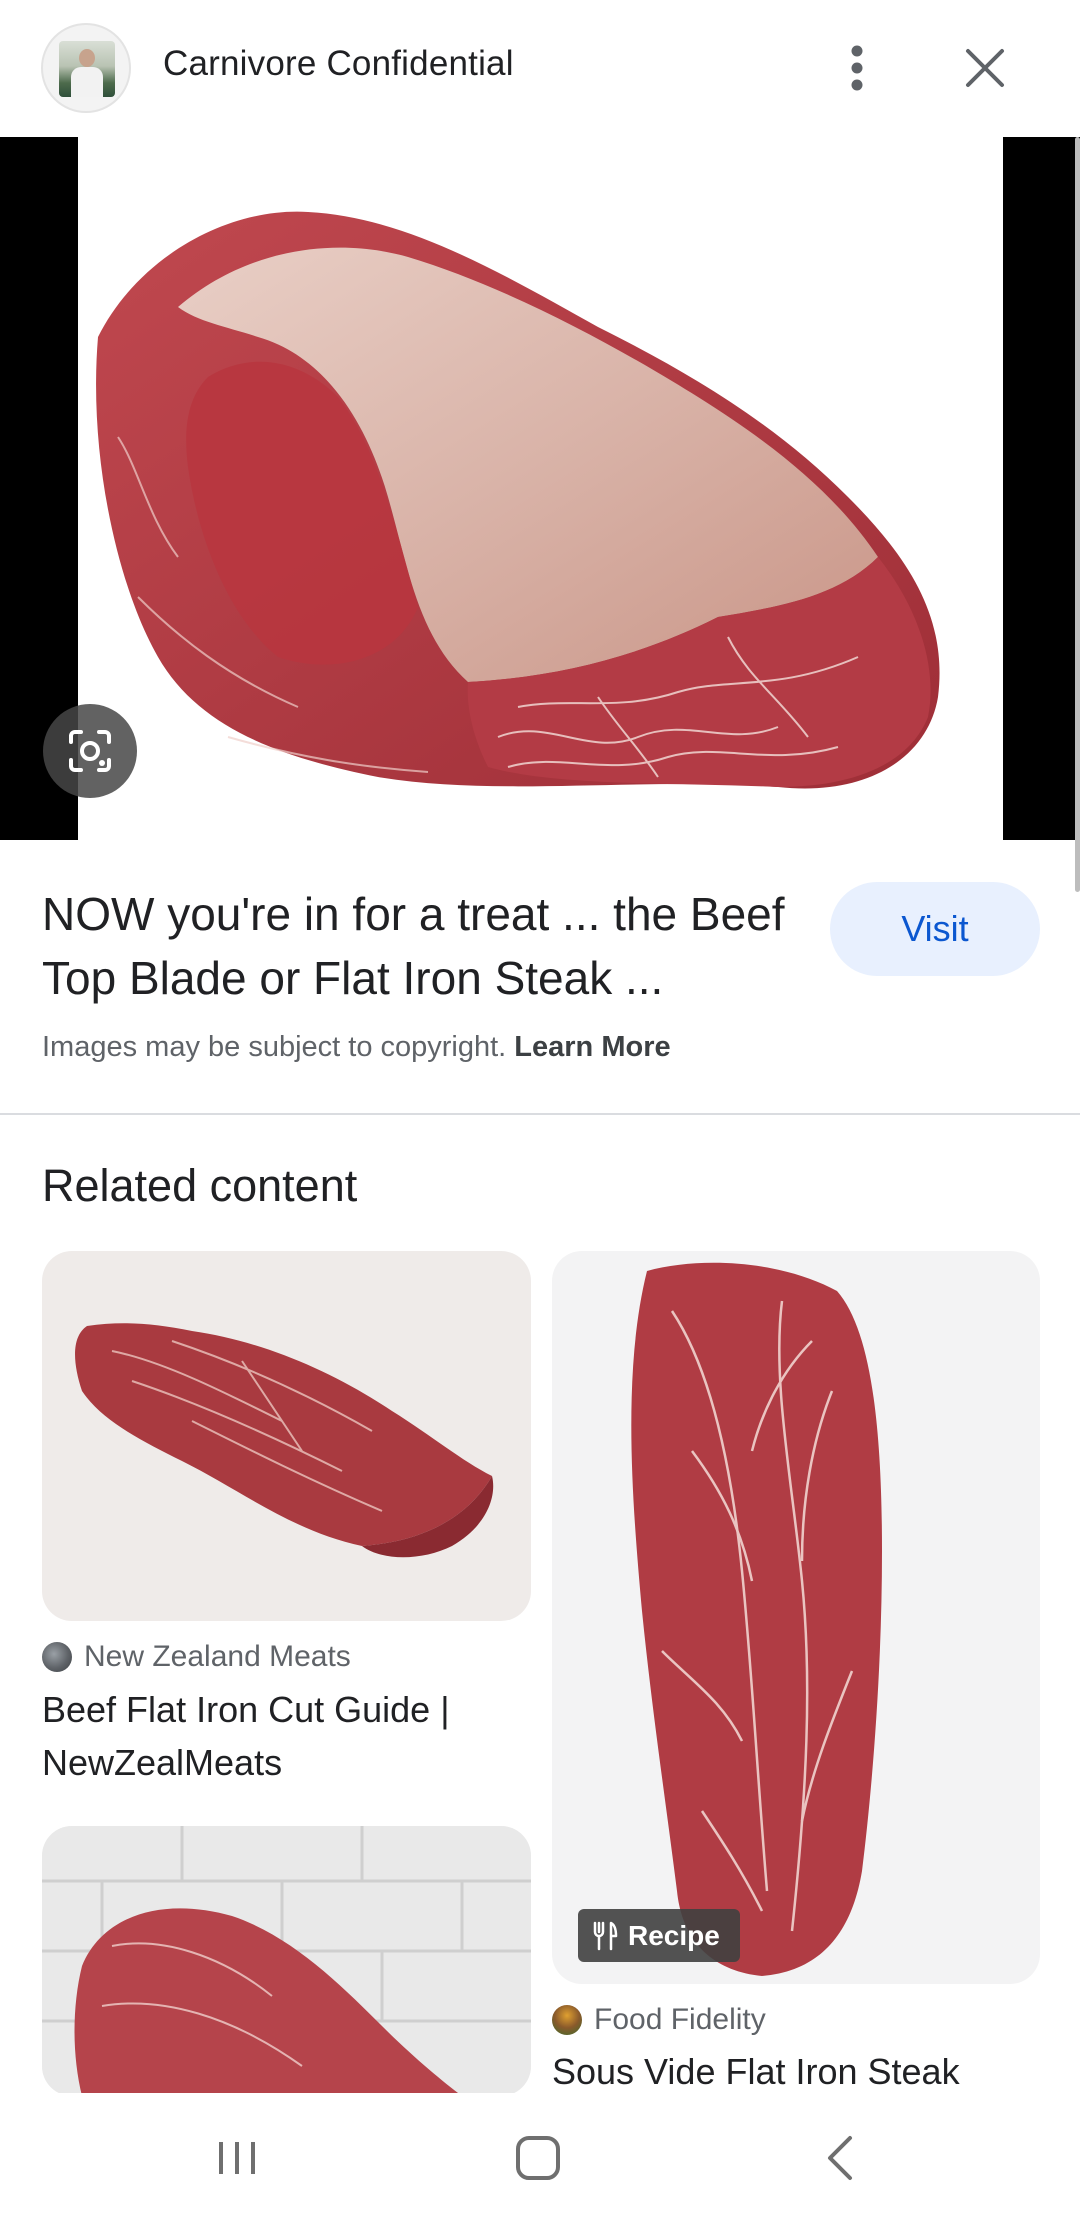 Image resolution: width=1080 pixels, height=2220 pixels. Describe the element at coordinates (680, 2019) in the screenshot. I see `related-item-source-label: Food Fidelity` at that location.